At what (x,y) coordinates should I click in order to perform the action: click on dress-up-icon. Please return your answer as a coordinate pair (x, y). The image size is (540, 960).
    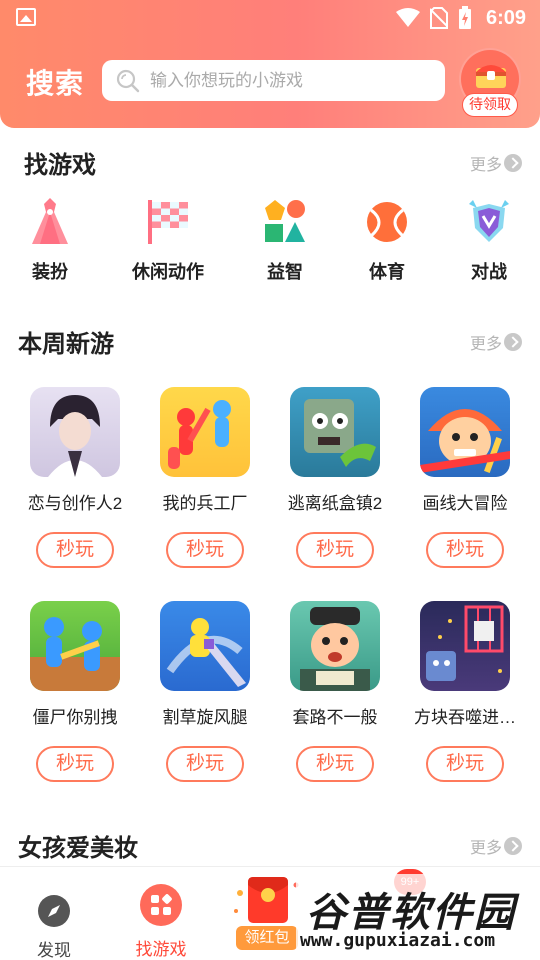
    Looking at the image, I should click on (50, 221).